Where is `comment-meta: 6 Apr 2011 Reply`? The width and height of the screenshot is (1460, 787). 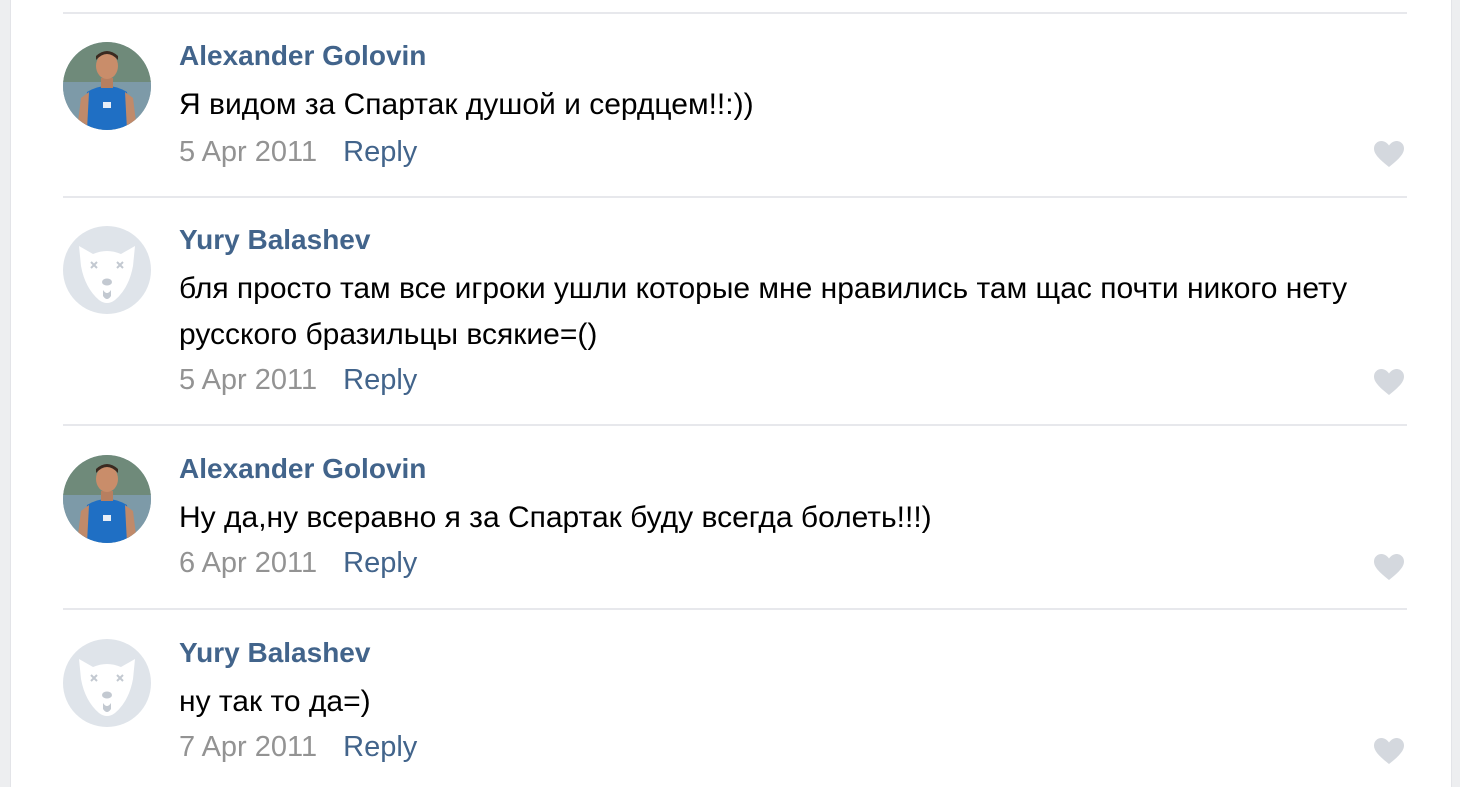
comment-meta: 6 Apr 2011 Reply is located at coordinates (298, 563).